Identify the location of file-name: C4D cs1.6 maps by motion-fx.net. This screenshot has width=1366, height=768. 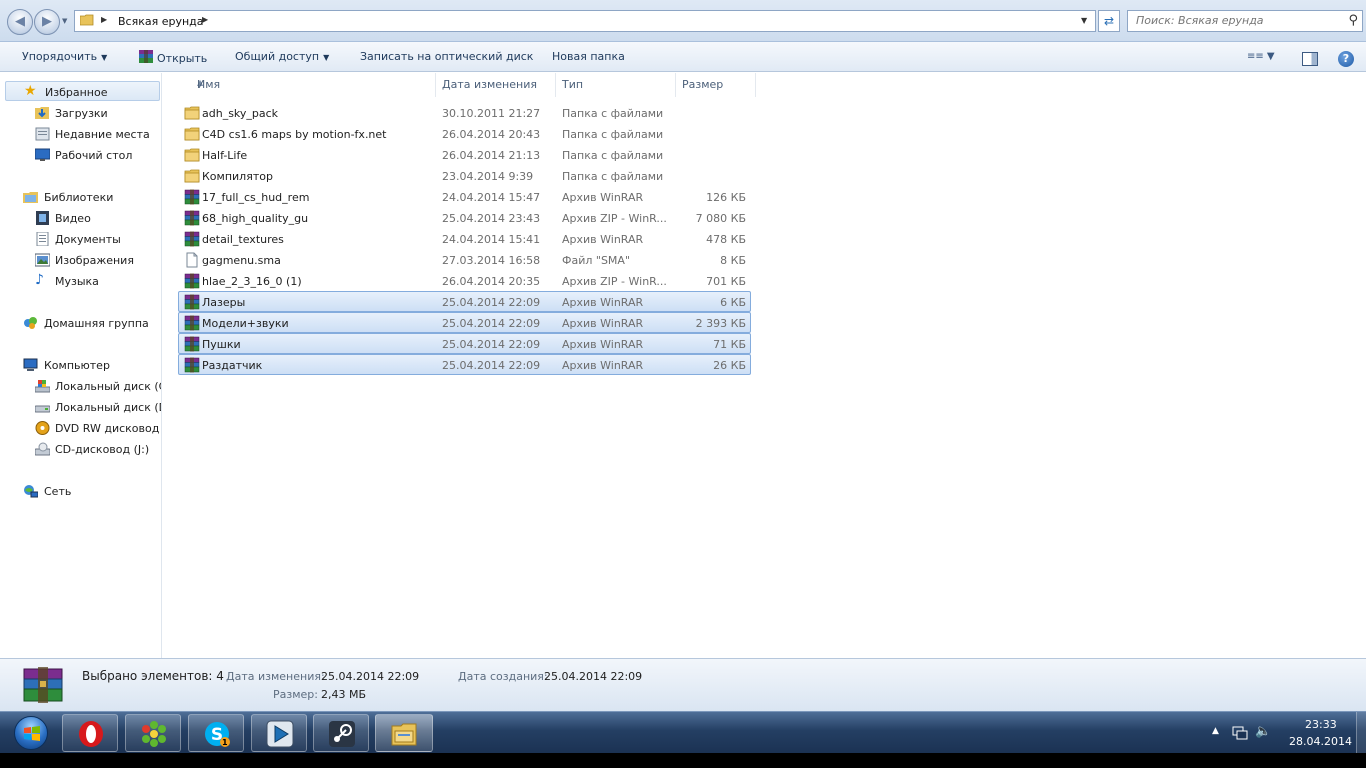
(294, 134).